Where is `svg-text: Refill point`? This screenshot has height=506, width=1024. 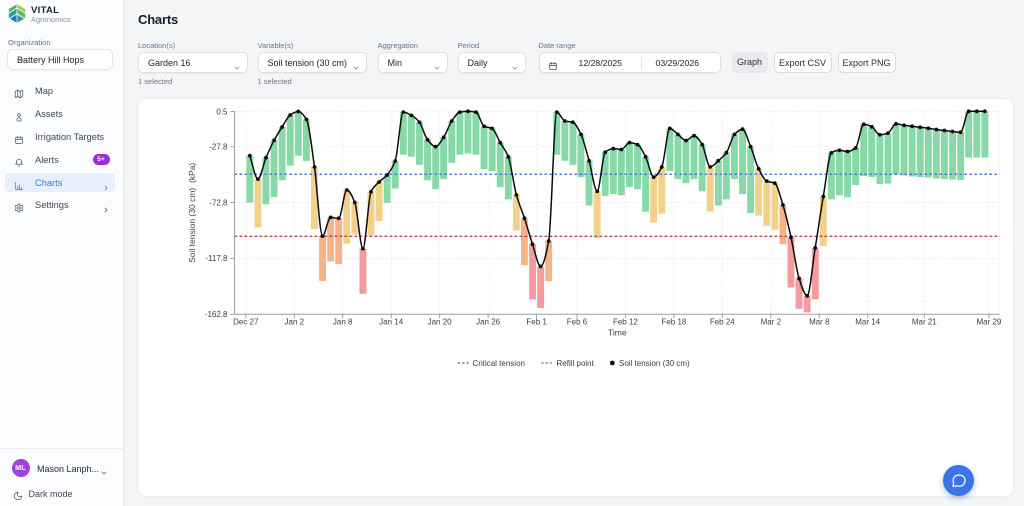
svg-text: Refill point is located at coordinates (576, 363).